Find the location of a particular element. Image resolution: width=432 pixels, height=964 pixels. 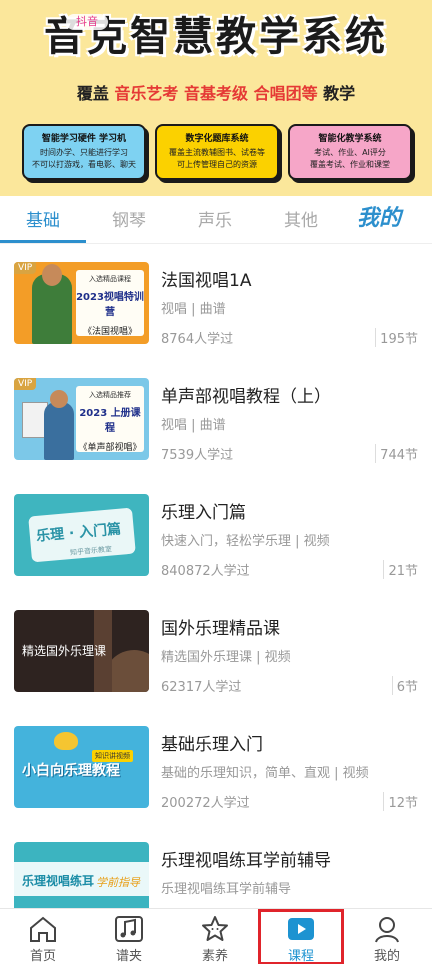

thumb-text: 精选国外乐理课 is located at coordinates (64, 651).